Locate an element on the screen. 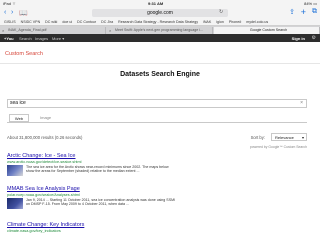  gbar-search-link: Search is located at coordinates (25, 38).